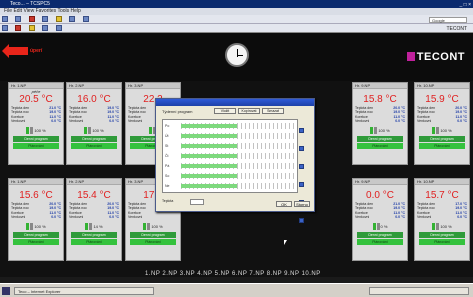 This screenshot has width=473, height=297. I want to click on schedule-row: Ne, so click(231, 186).